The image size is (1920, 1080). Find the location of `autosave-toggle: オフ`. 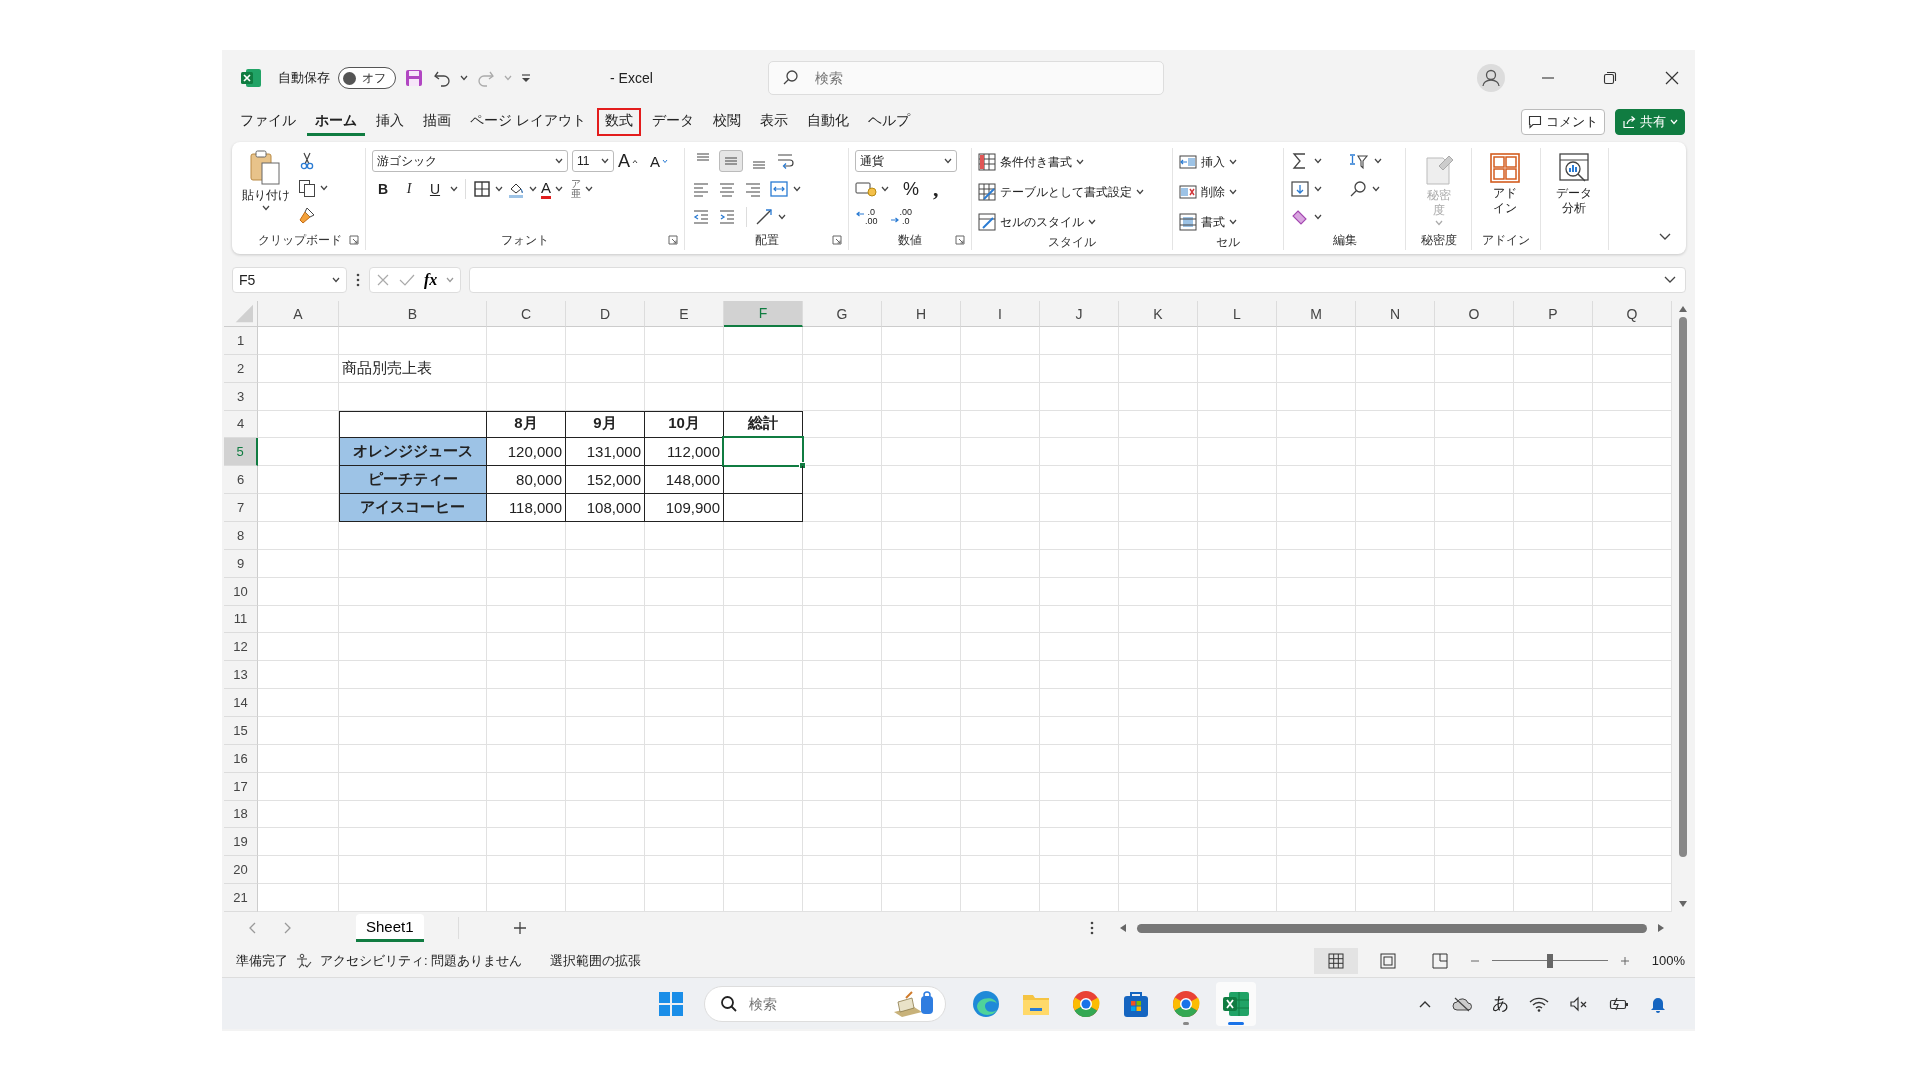

autosave-toggle: オフ is located at coordinates (367, 78).